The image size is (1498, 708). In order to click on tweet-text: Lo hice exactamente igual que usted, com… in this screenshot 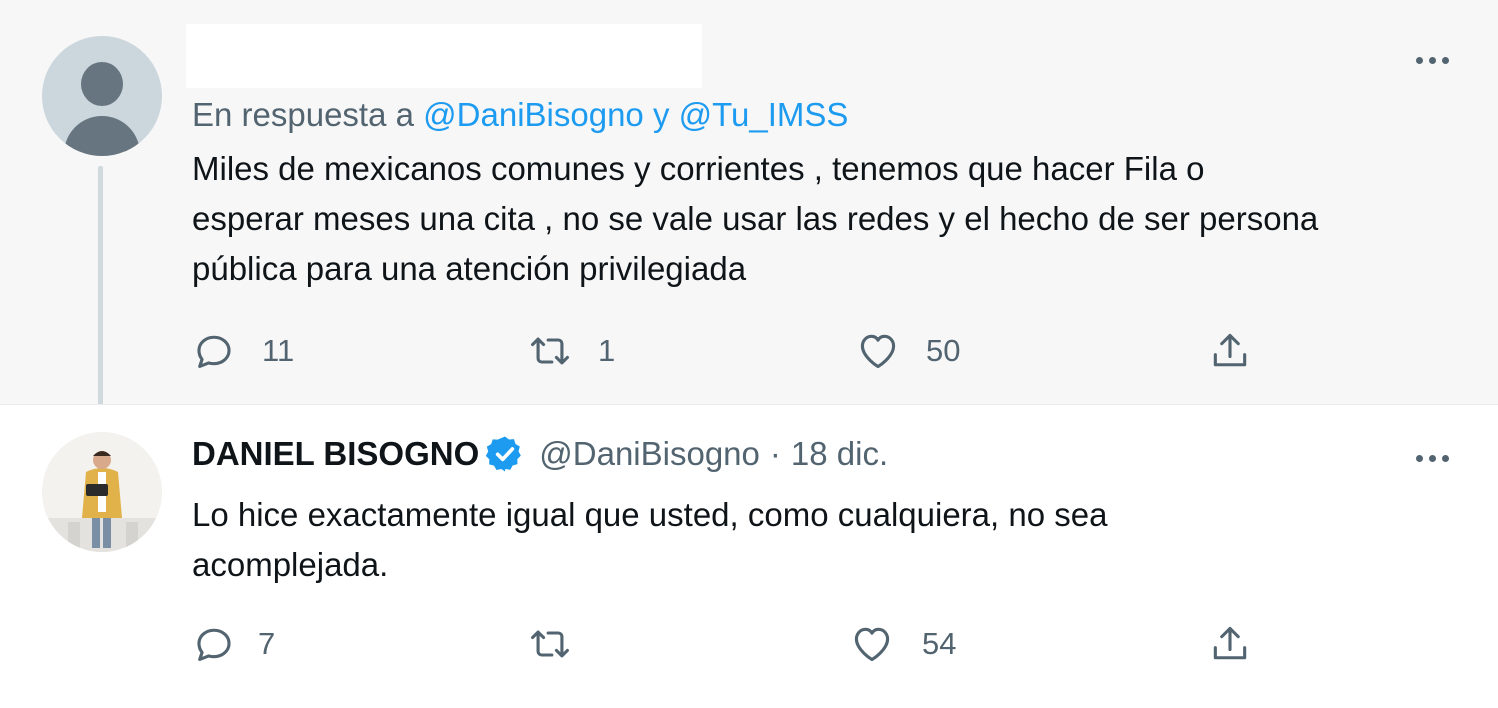, I will do `click(649, 540)`.